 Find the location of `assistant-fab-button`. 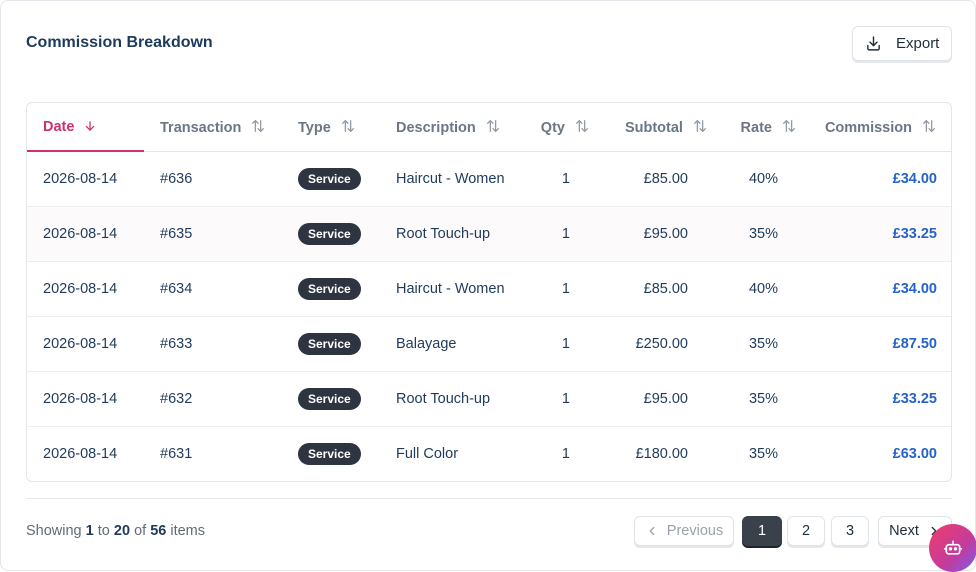

assistant-fab-button is located at coordinates (952, 548).